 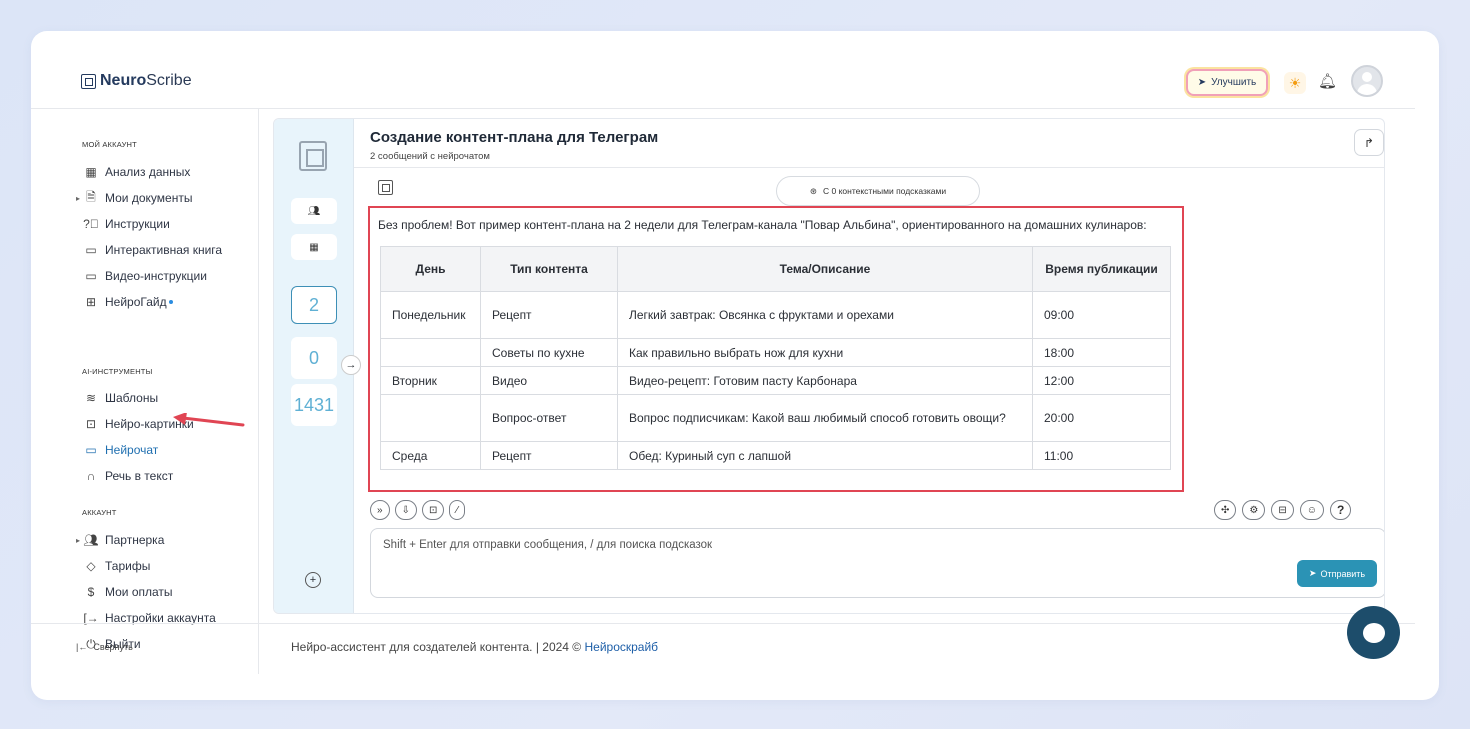 What do you see at coordinates (549, 418) in the screenshot?
I see `table-cell: Вопрос-ответ` at bounding box center [549, 418].